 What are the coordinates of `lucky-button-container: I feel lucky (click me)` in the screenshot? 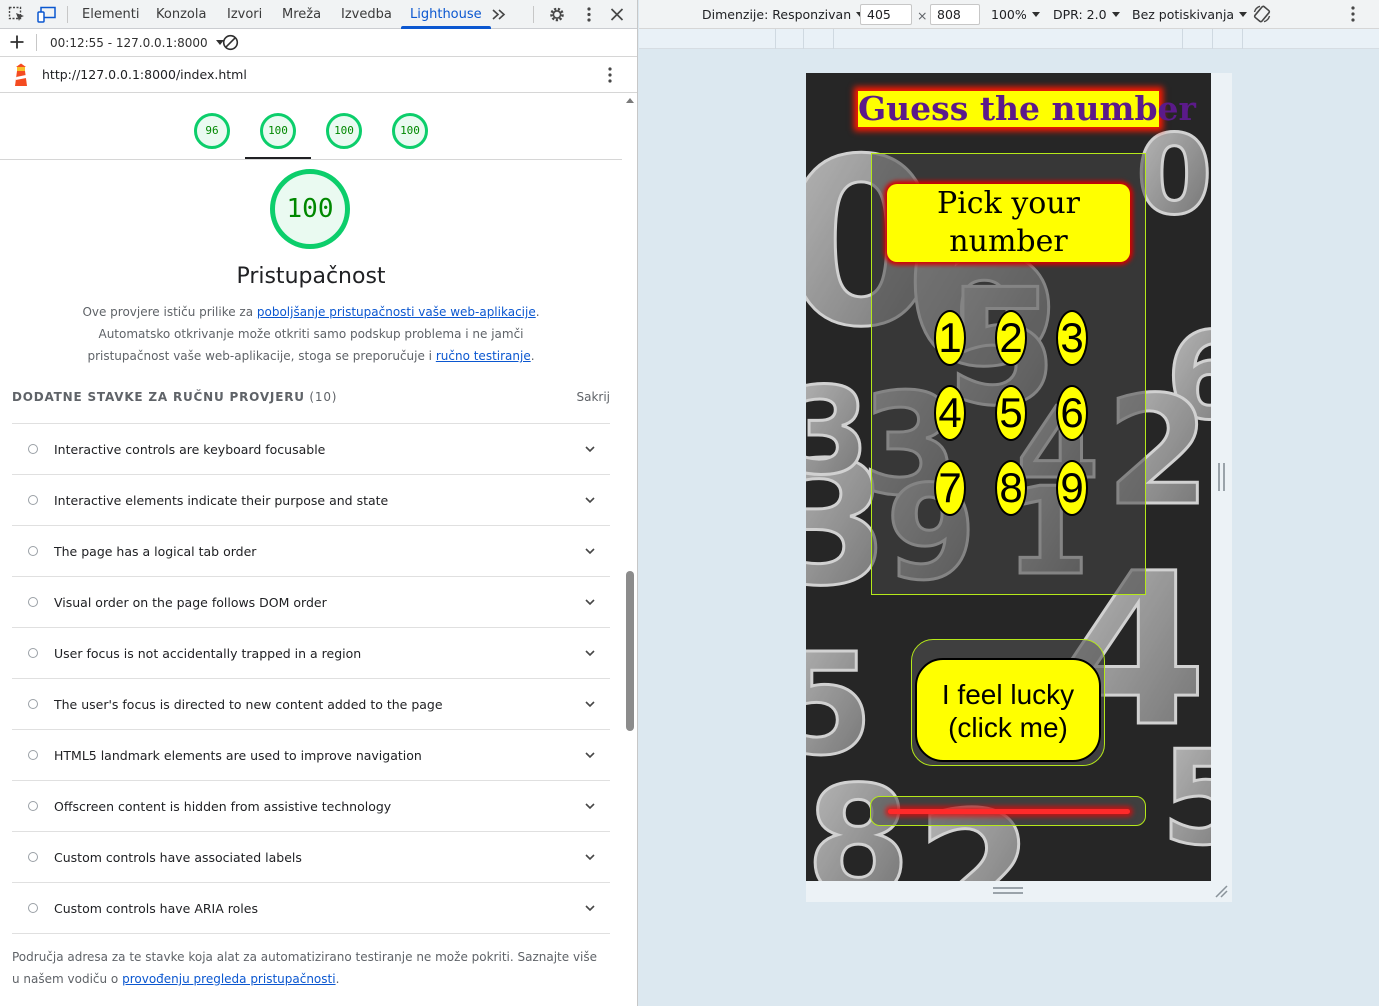 It's located at (1008, 702).